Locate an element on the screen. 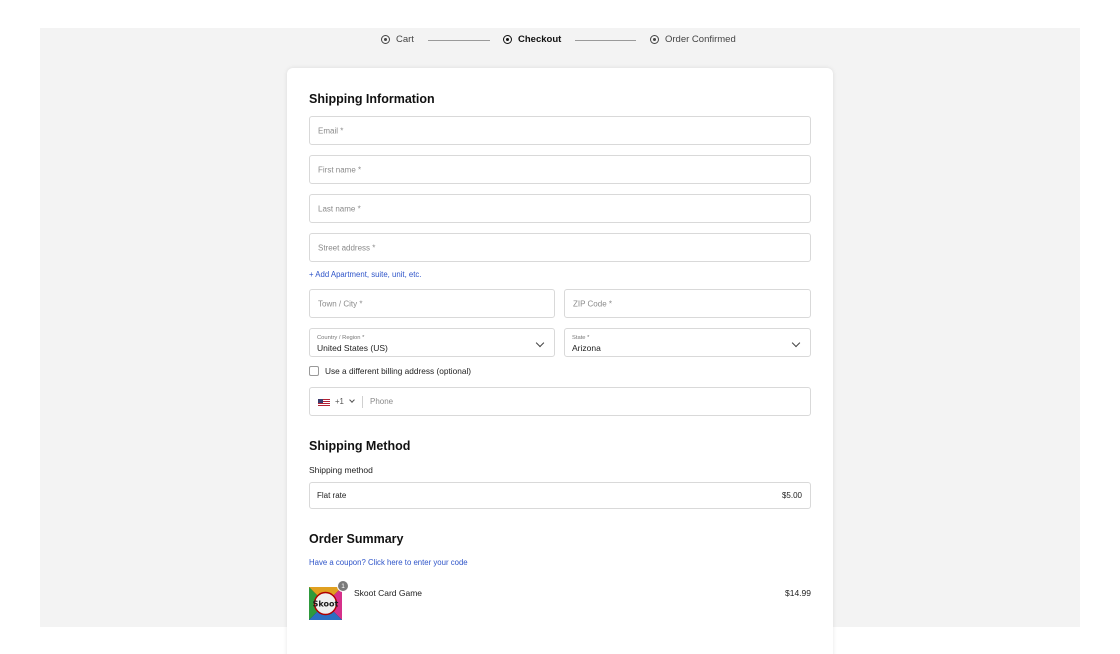 Image resolution: width=1120 pixels, height=654 pixels. order-summary-title: Order Summary is located at coordinates (356, 539).